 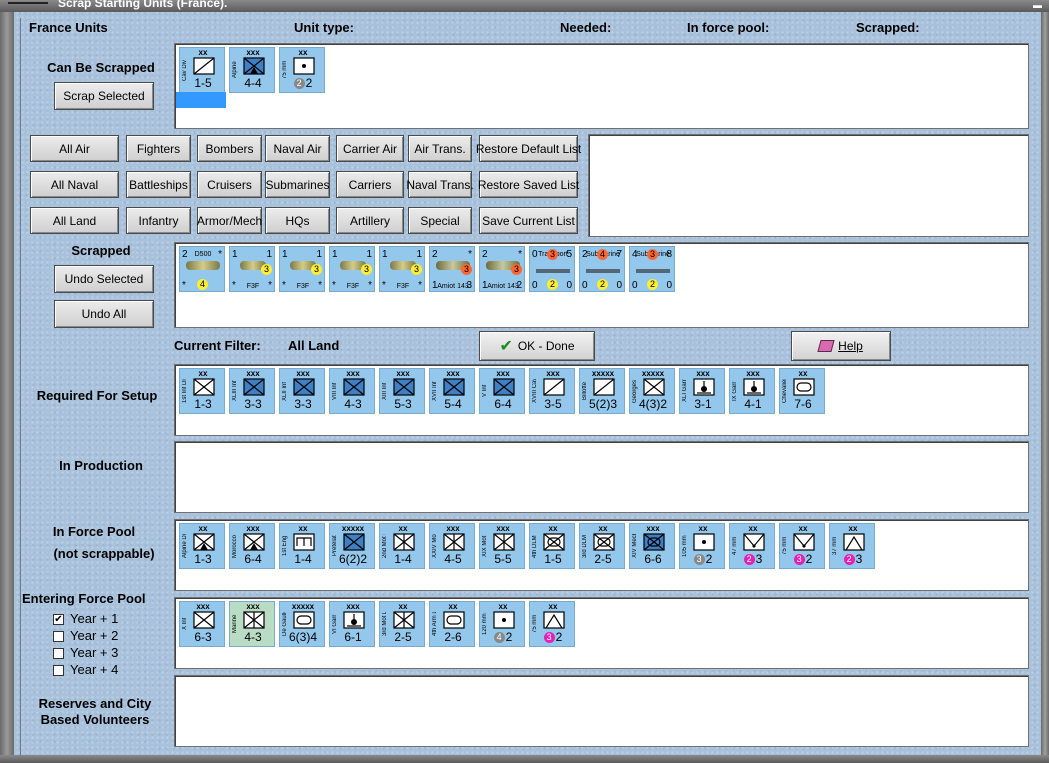 I want to click on filter-button-cruisers: Cruisers, so click(x=229, y=184).